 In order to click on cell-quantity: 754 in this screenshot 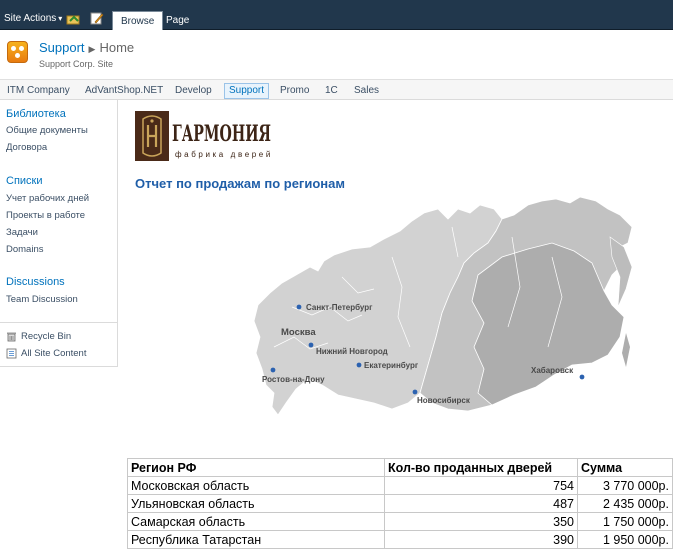, I will do `click(481, 485)`.